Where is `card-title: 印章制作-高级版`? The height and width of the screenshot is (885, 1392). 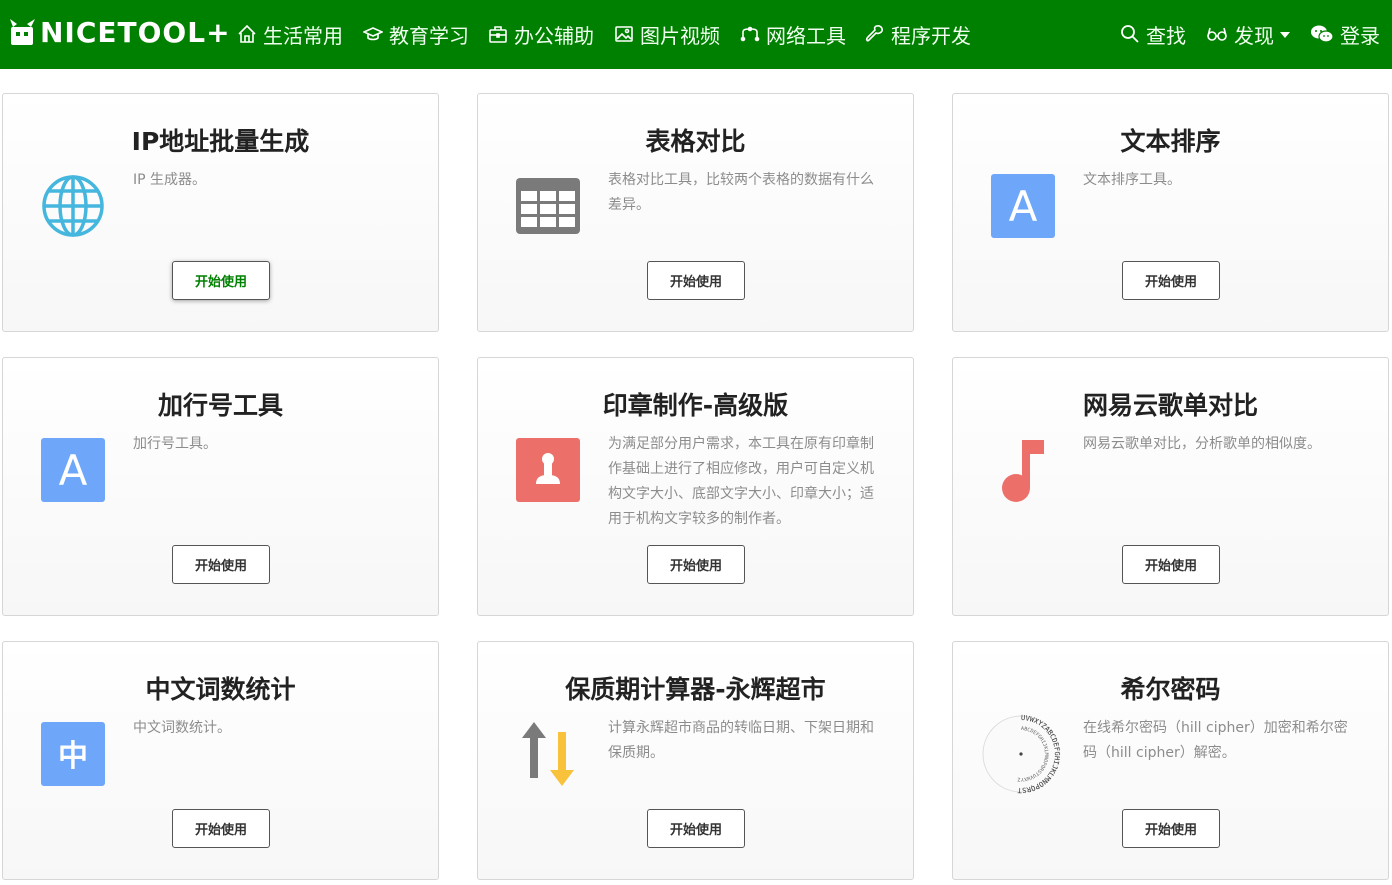 card-title: 印章制作-高级版 is located at coordinates (695, 405).